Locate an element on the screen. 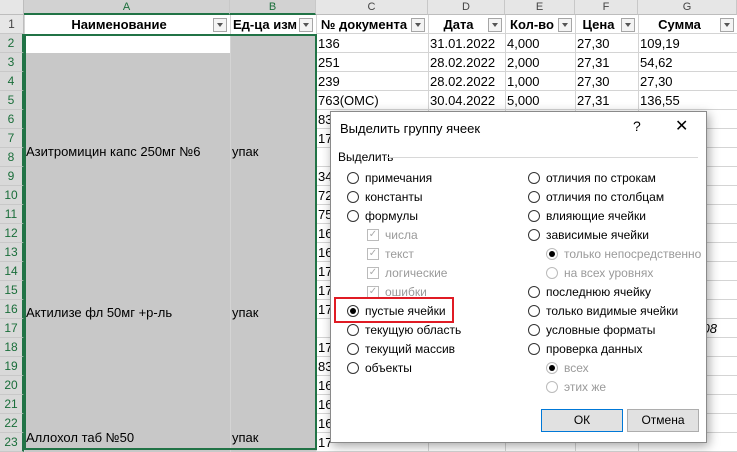 Image resolution: width=737 pixels, height=452 pixels. column-header-c: C is located at coordinates (372, 7).